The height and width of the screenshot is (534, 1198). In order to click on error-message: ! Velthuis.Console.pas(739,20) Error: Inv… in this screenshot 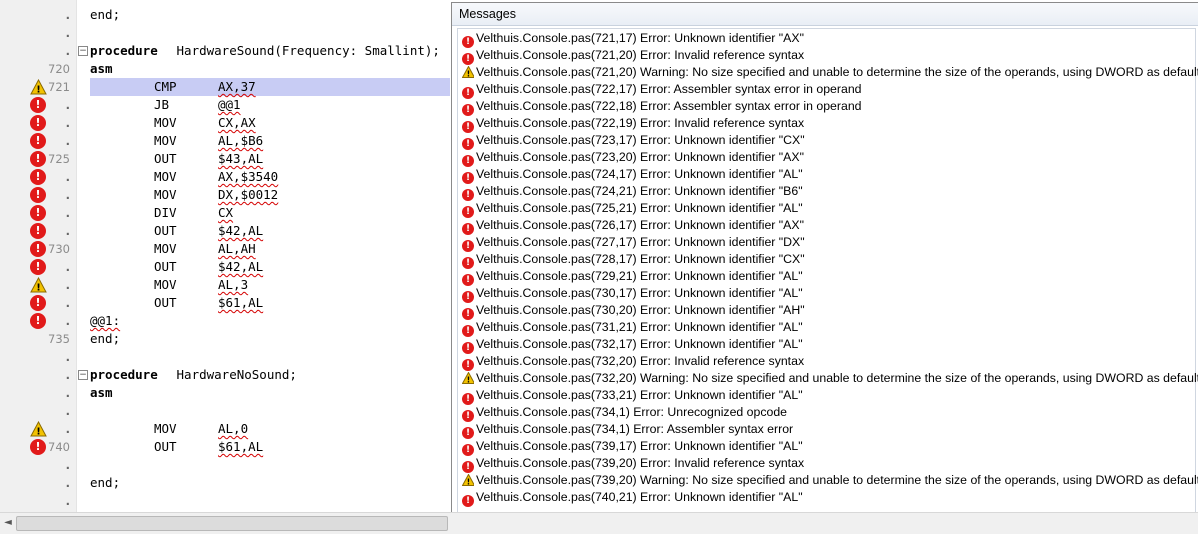, I will do `click(633, 464)`.